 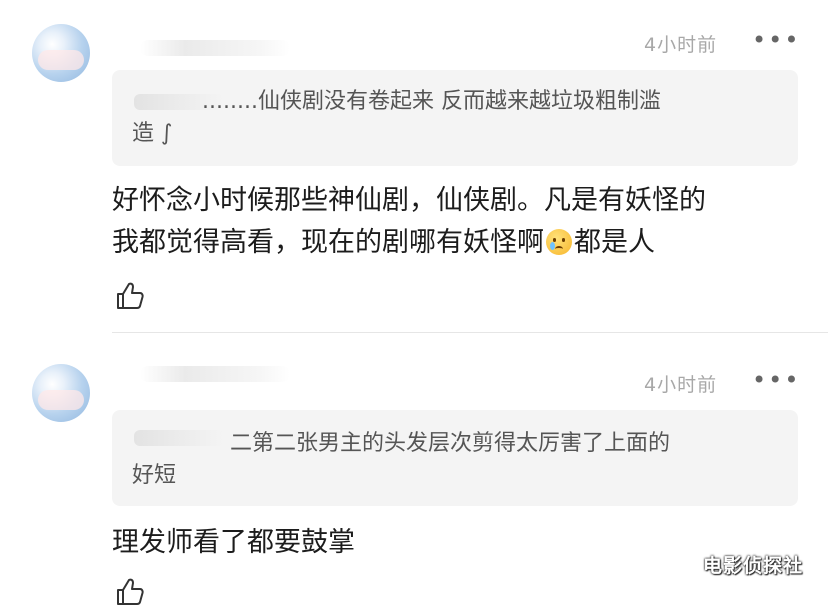 What do you see at coordinates (614, 242) in the screenshot?
I see `comment-text-part: 都是人` at bounding box center [614, 242].